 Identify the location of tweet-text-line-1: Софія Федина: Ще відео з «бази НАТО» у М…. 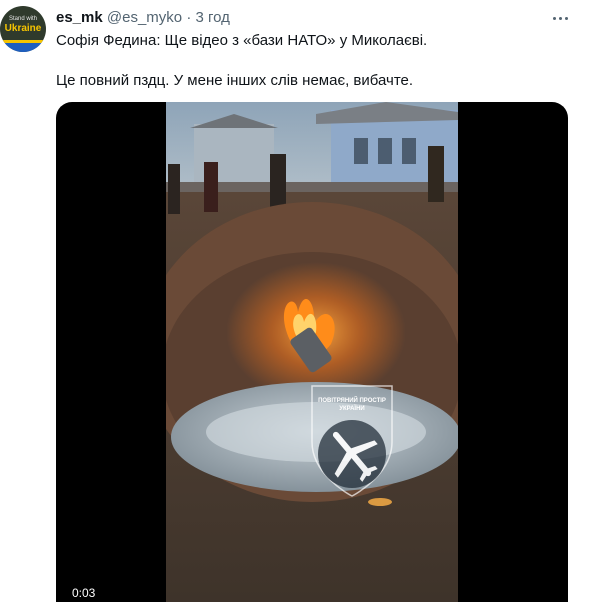
(242, 40).